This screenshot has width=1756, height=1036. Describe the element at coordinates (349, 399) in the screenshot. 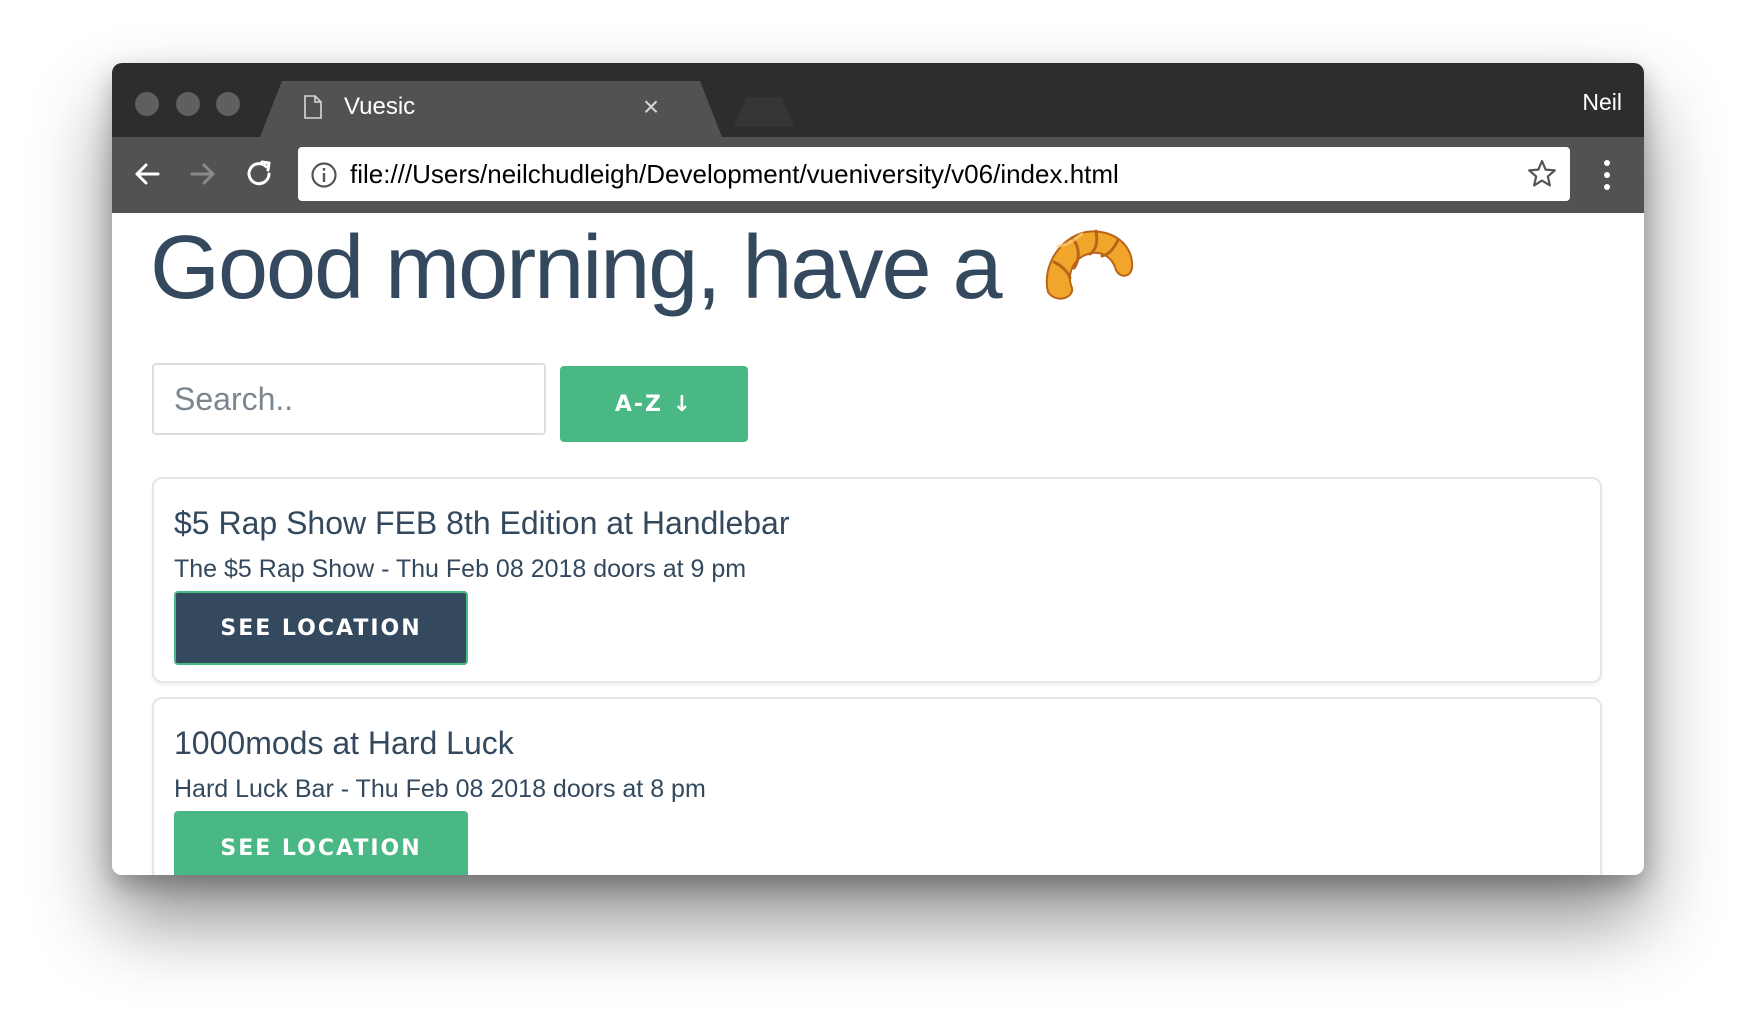

I see `search-input` at that location.